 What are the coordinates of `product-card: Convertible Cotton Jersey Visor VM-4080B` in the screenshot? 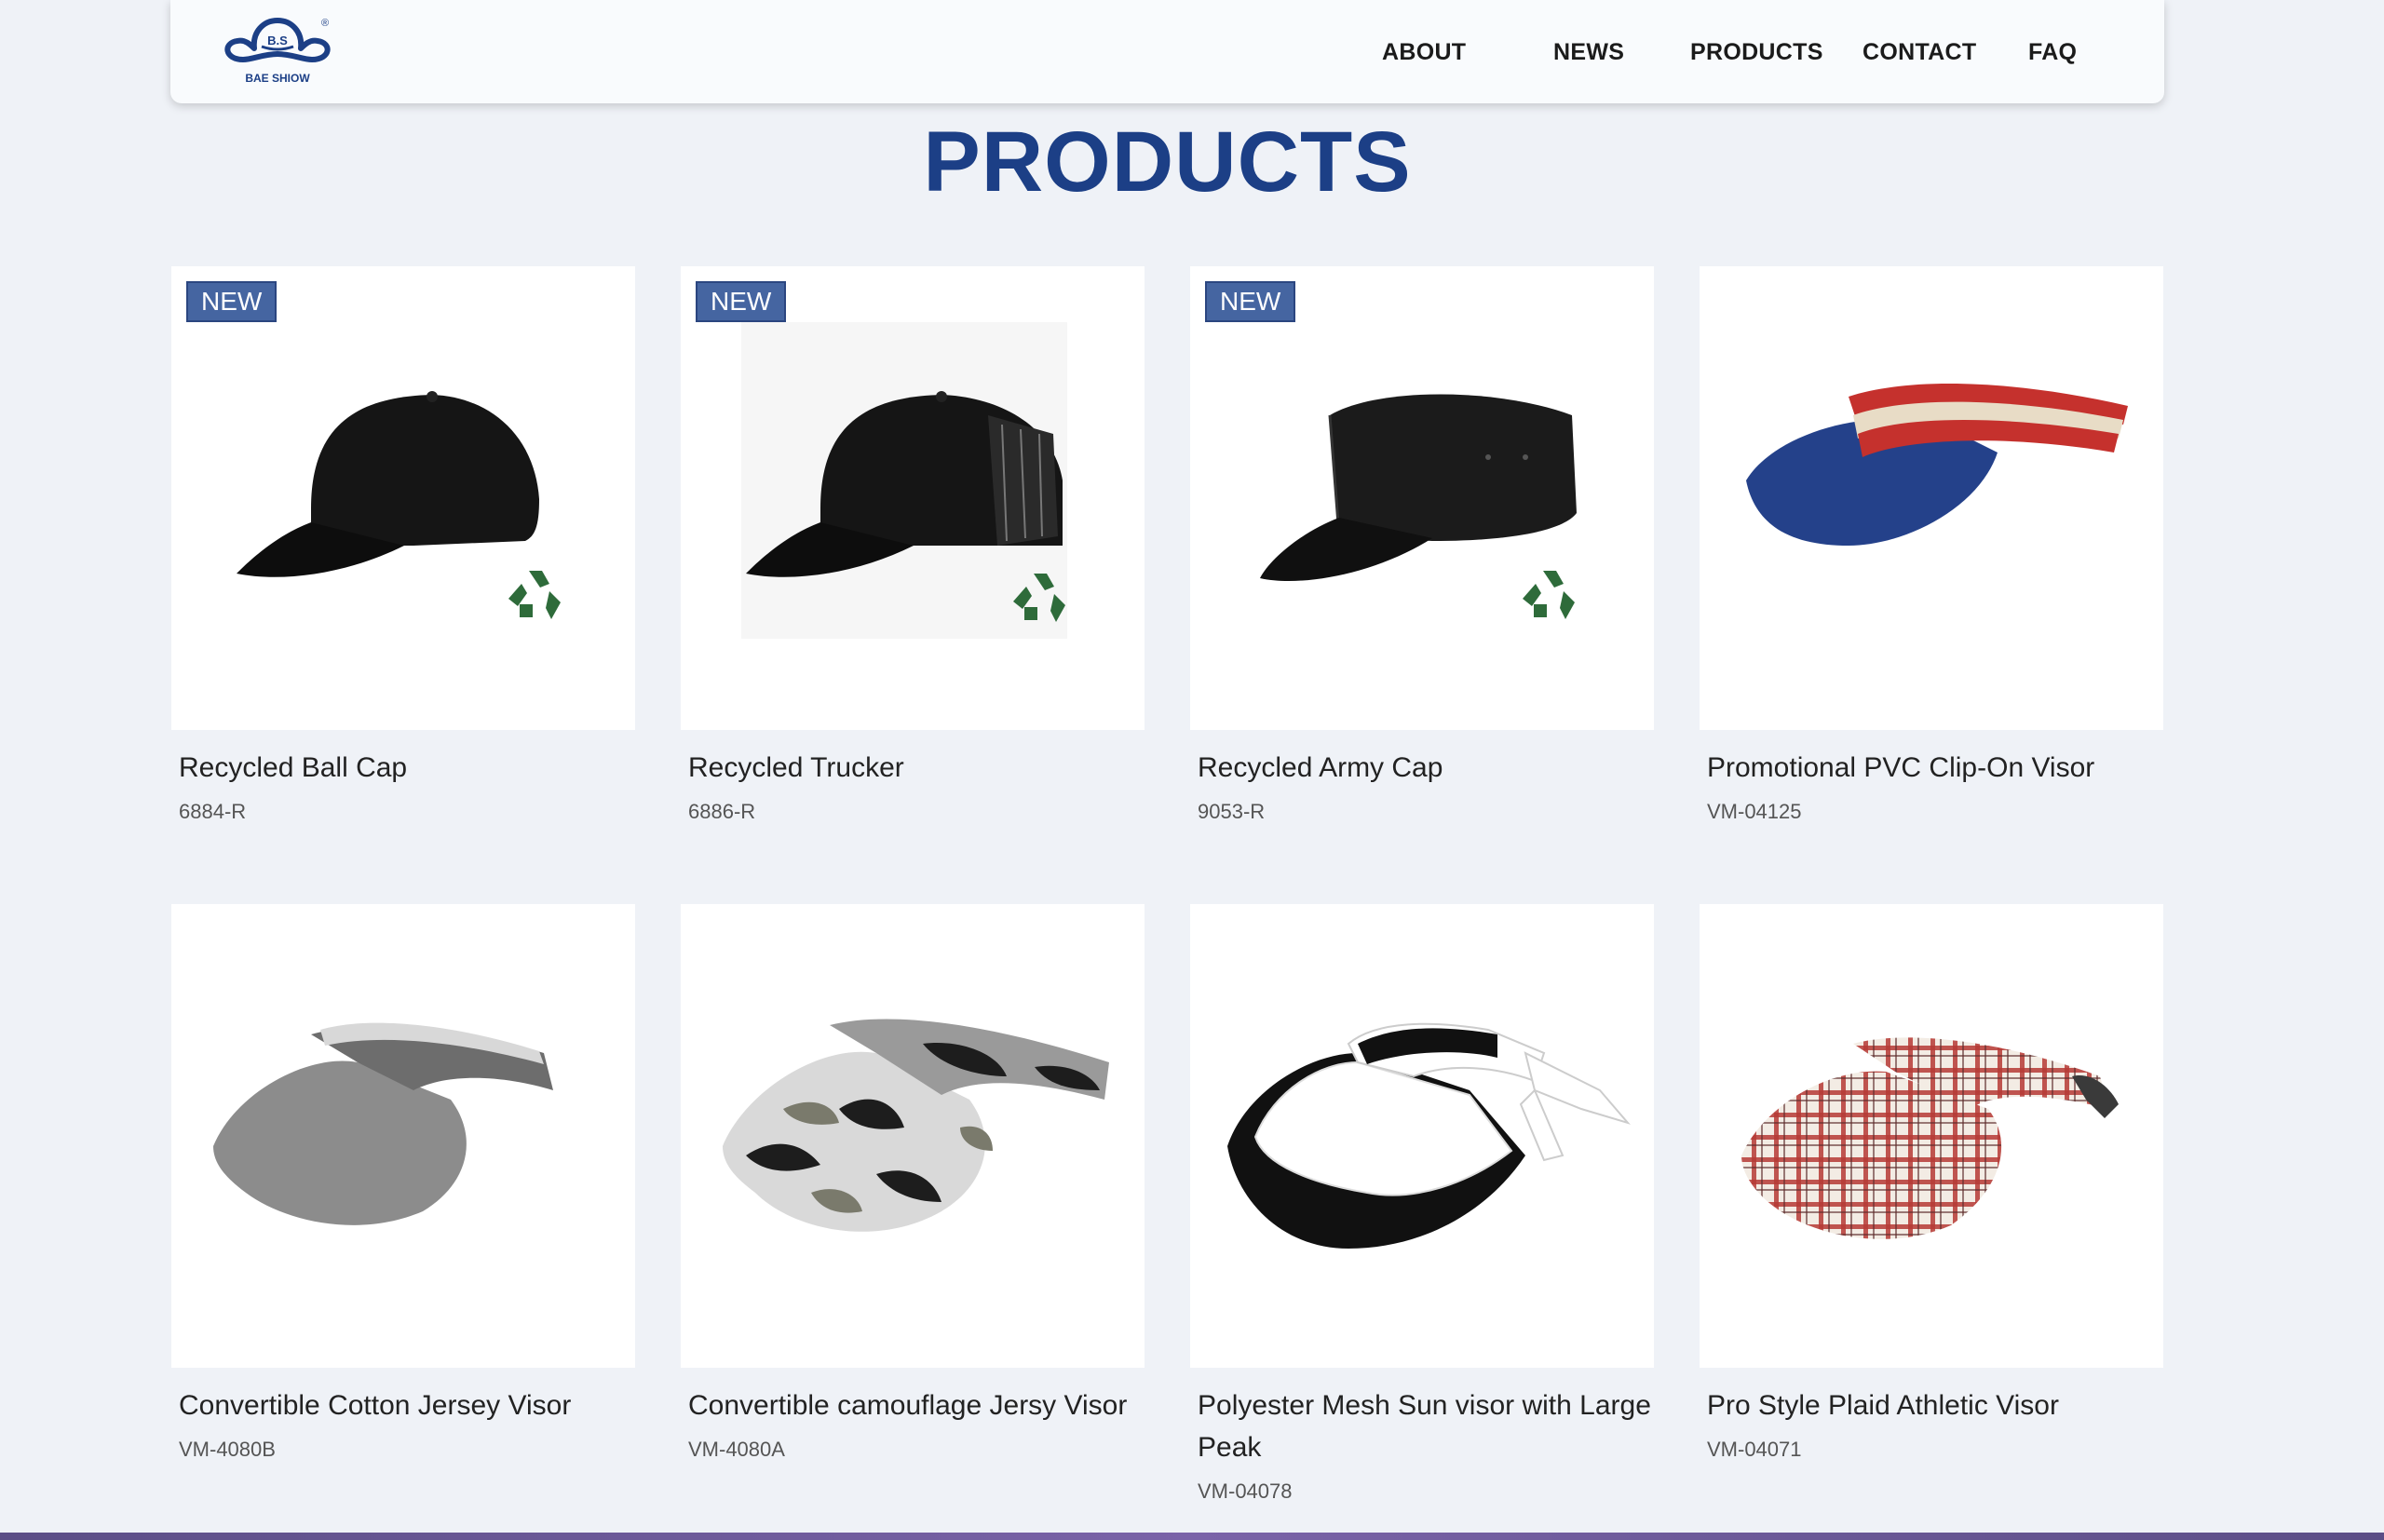 It's located at (403, 1183).